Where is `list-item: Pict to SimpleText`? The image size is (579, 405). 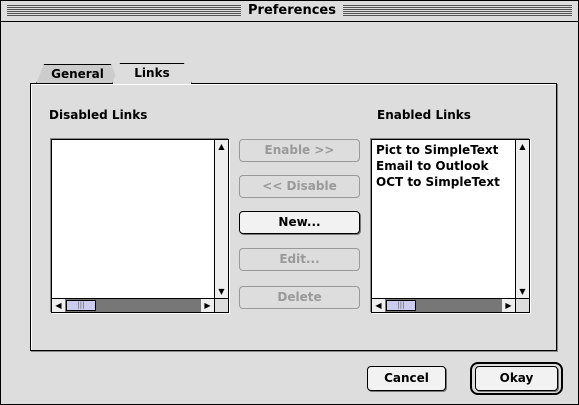 list-item: Pict to SimpleText is located at coordinates (438, 150).